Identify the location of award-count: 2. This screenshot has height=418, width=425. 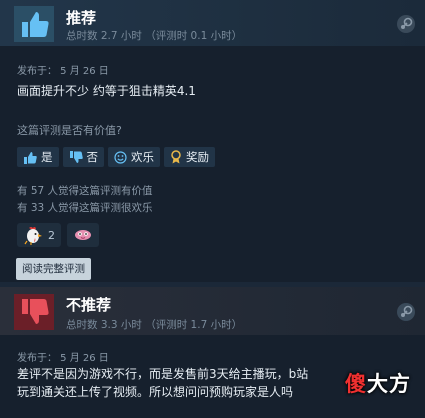
(51, 235).